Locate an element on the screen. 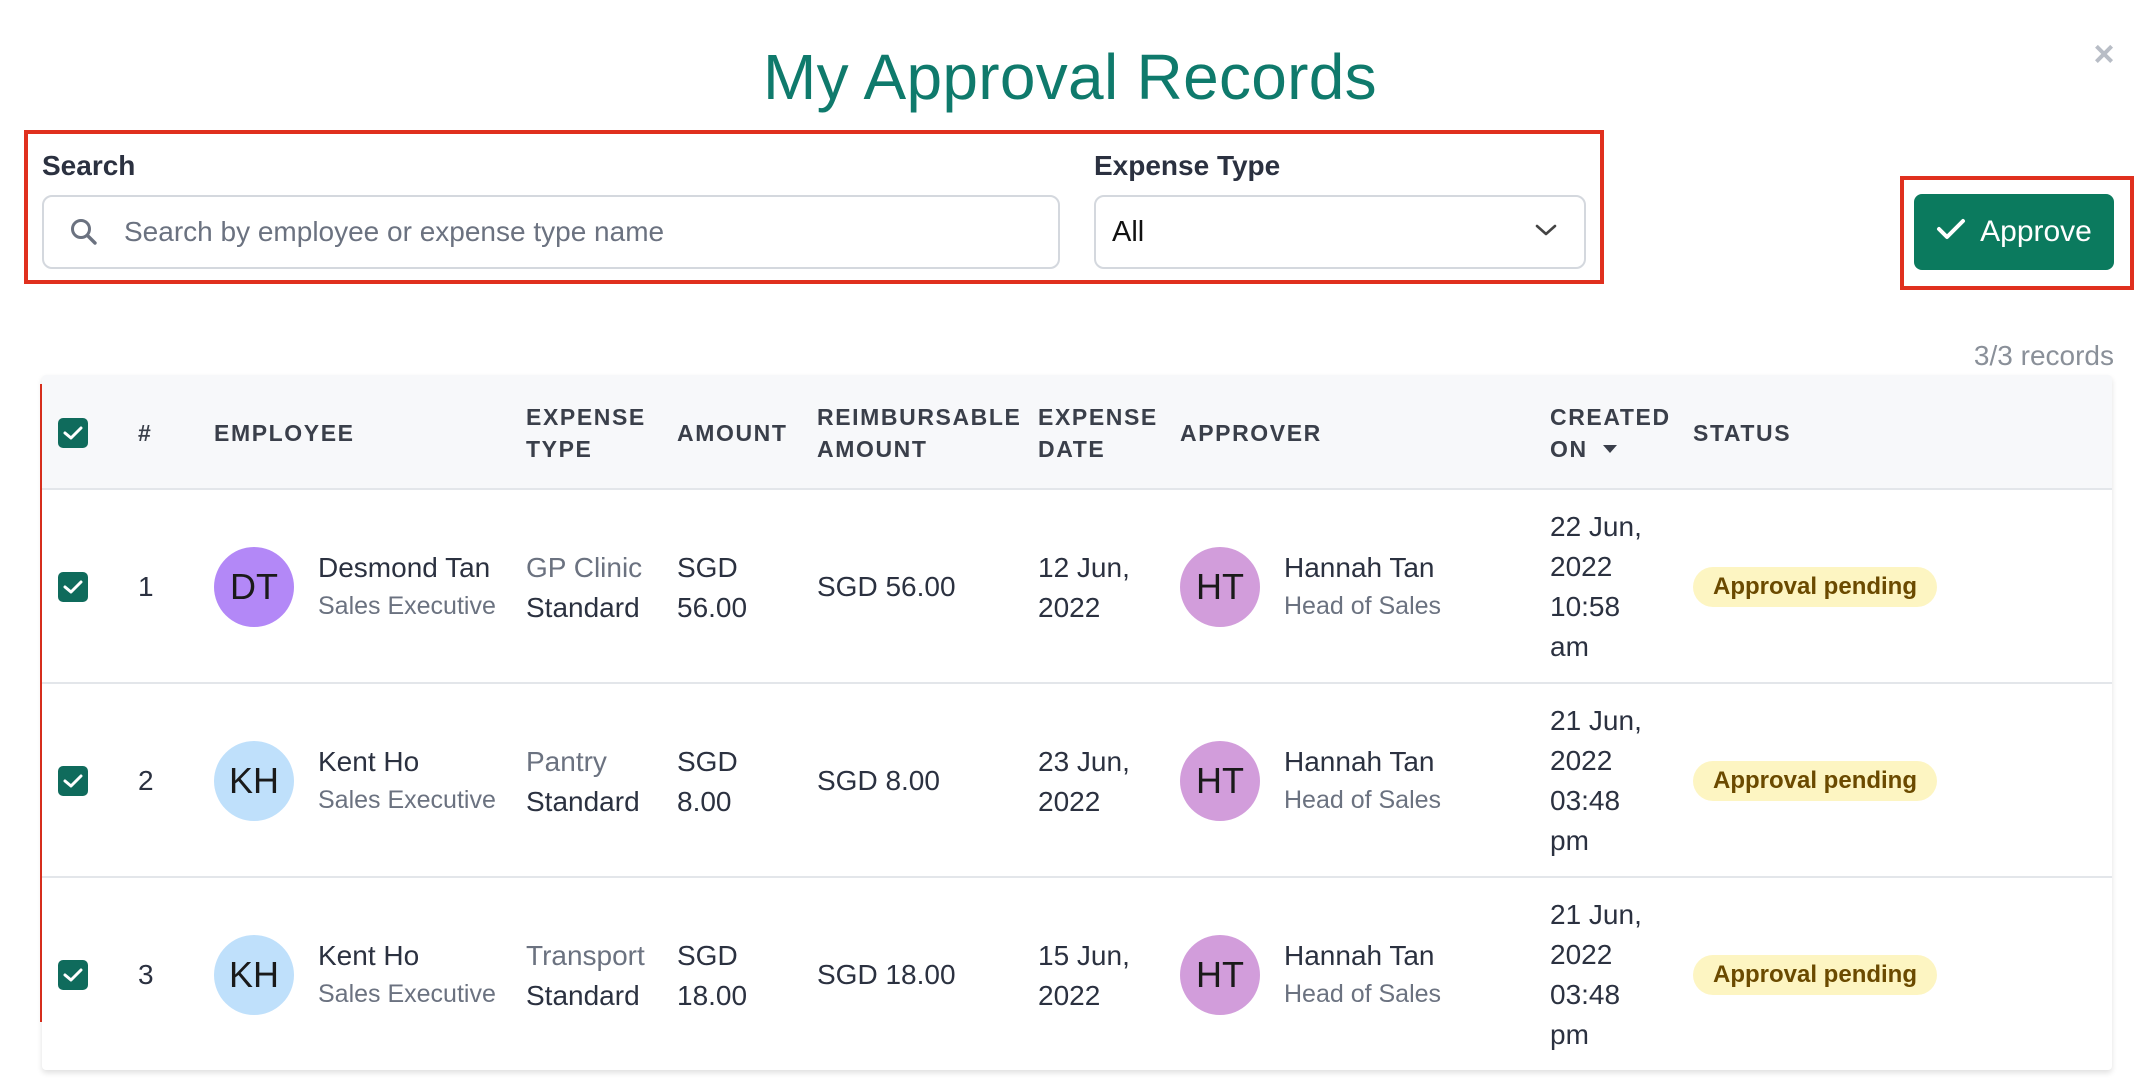 Image resolution: width=2146 pixels, height=1090 pixels. sort-down-icon is located at coordinates (1609, 449).